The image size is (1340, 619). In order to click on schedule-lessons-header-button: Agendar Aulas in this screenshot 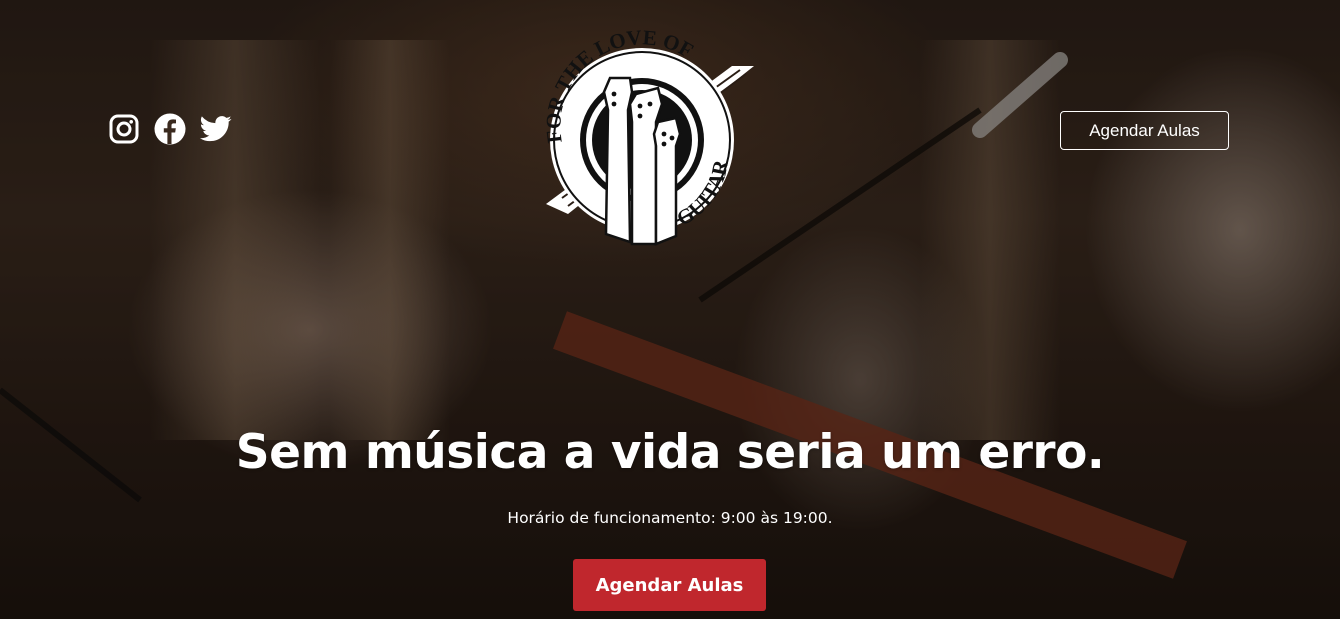, I will do `click(1144, 130)`.